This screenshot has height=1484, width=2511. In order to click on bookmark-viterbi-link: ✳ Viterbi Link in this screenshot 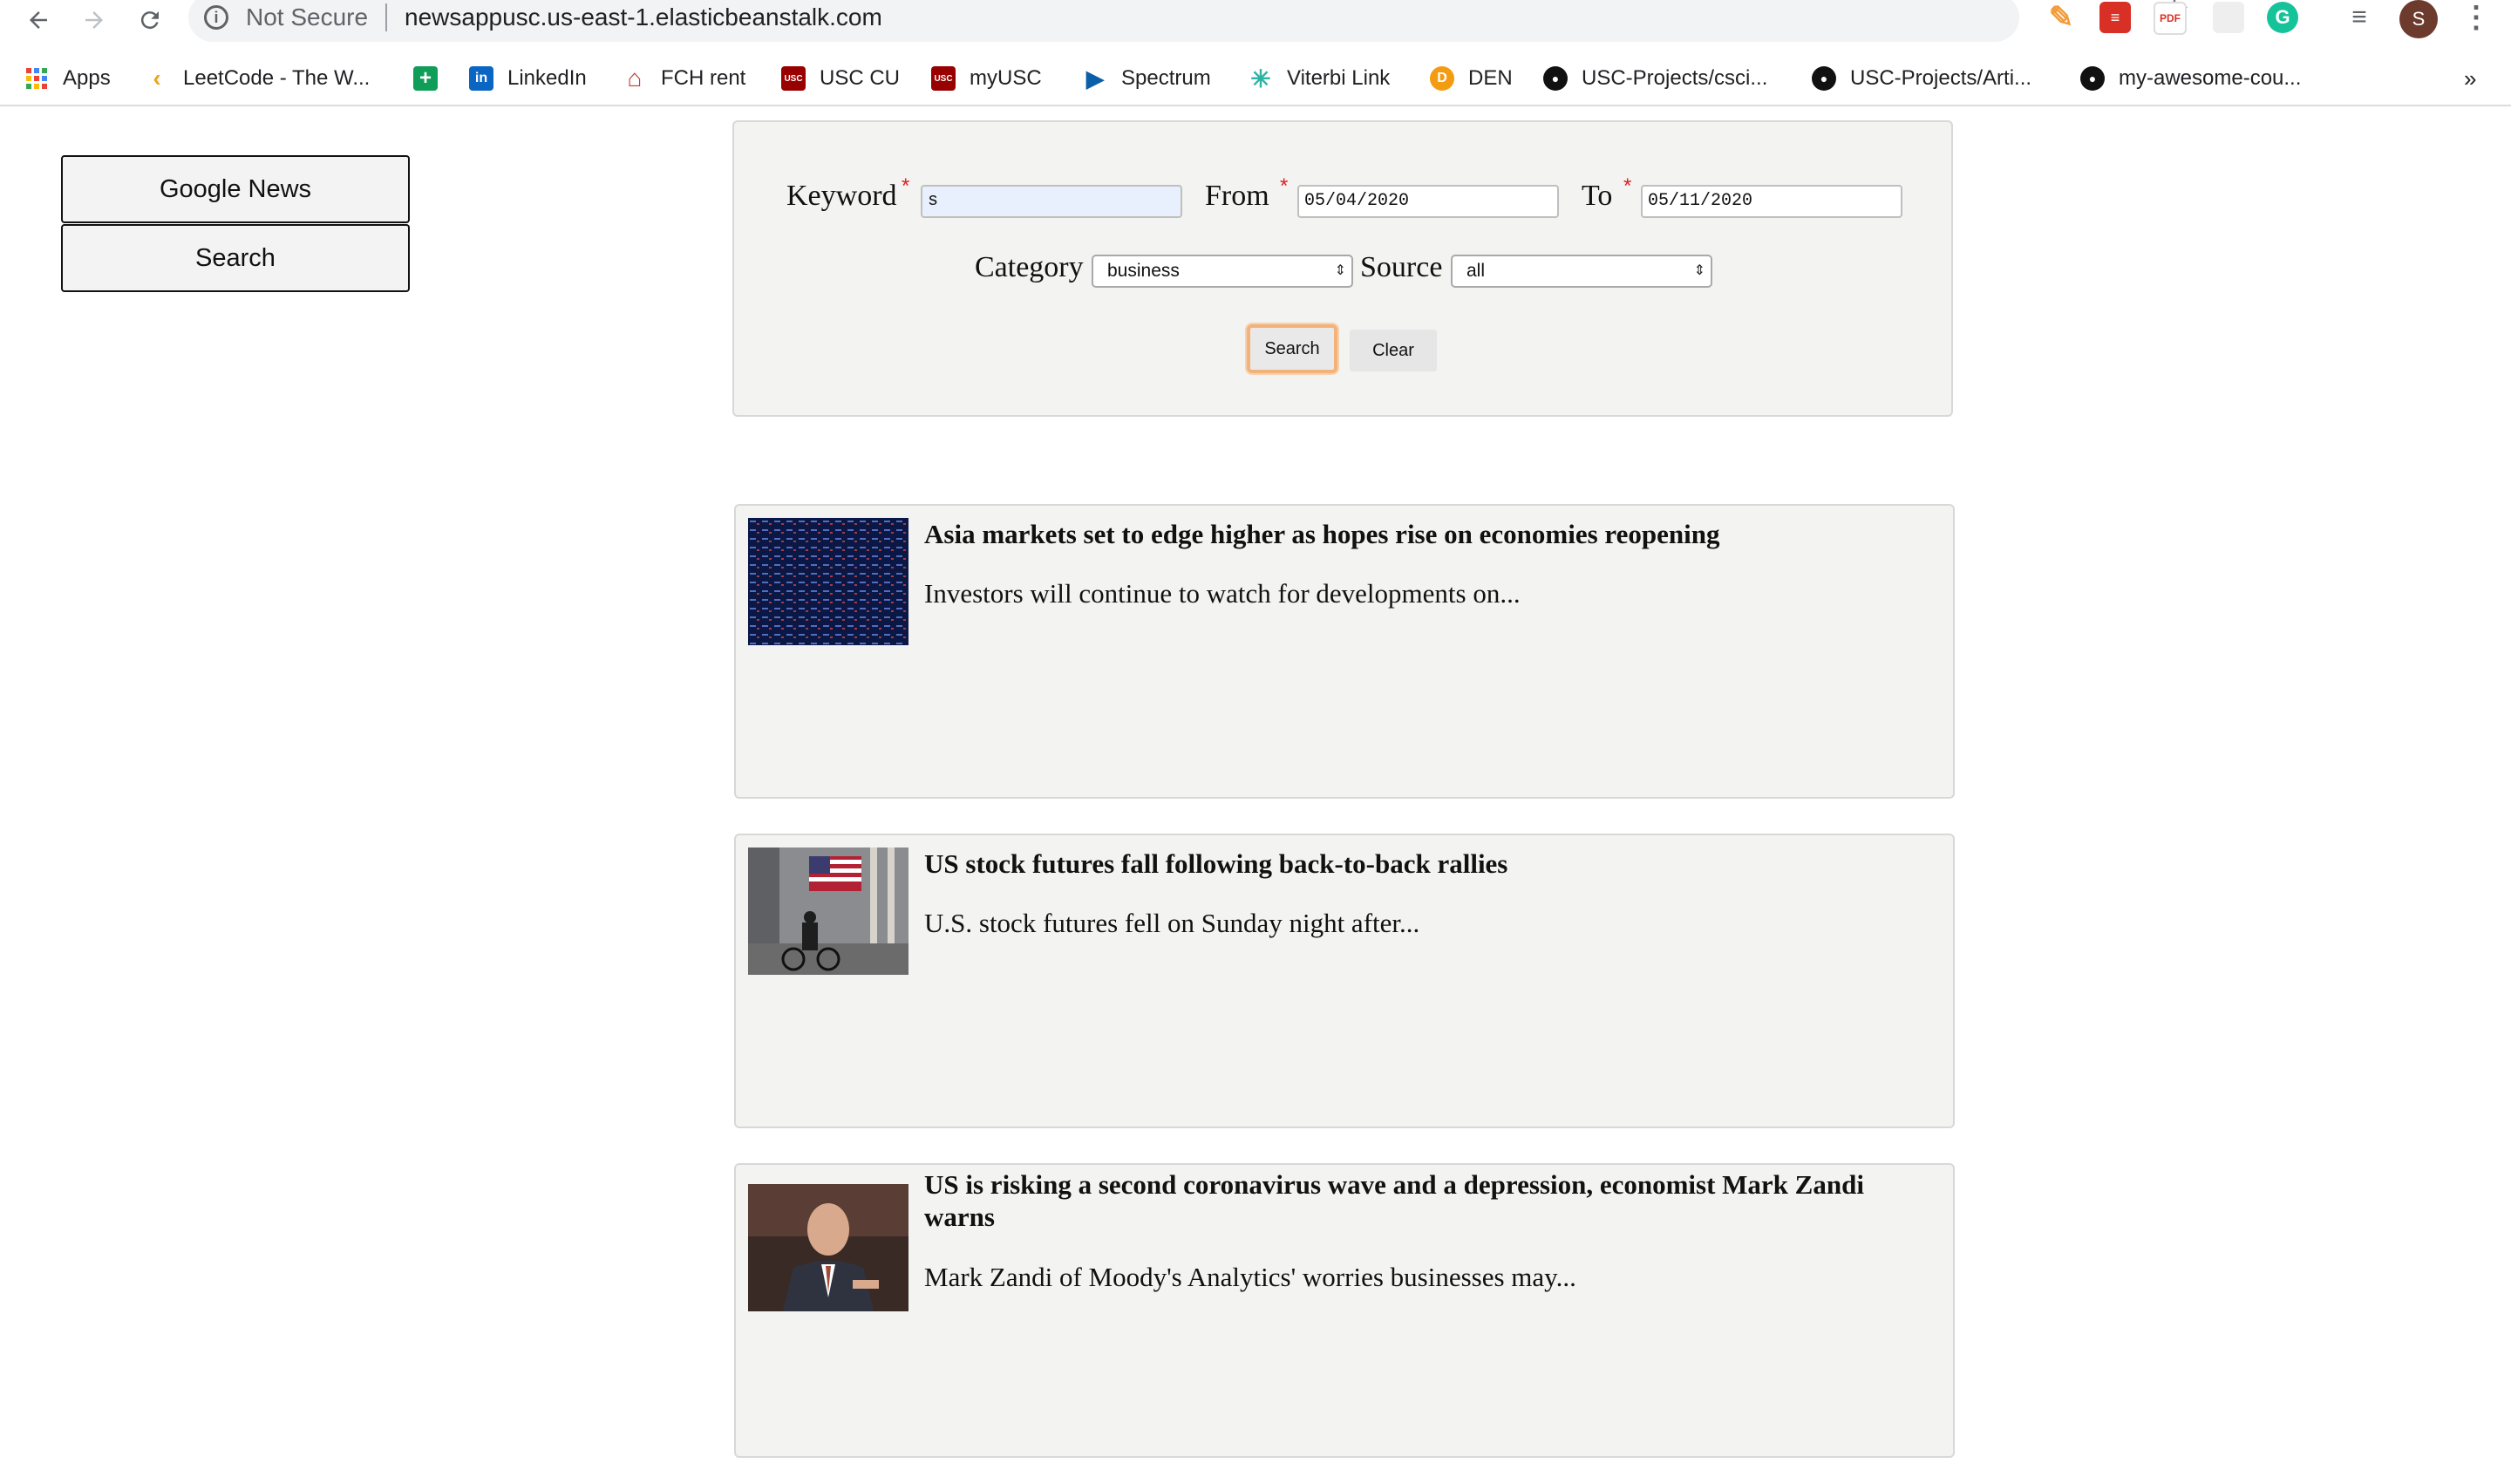, I will do `click(1319, 78)`.